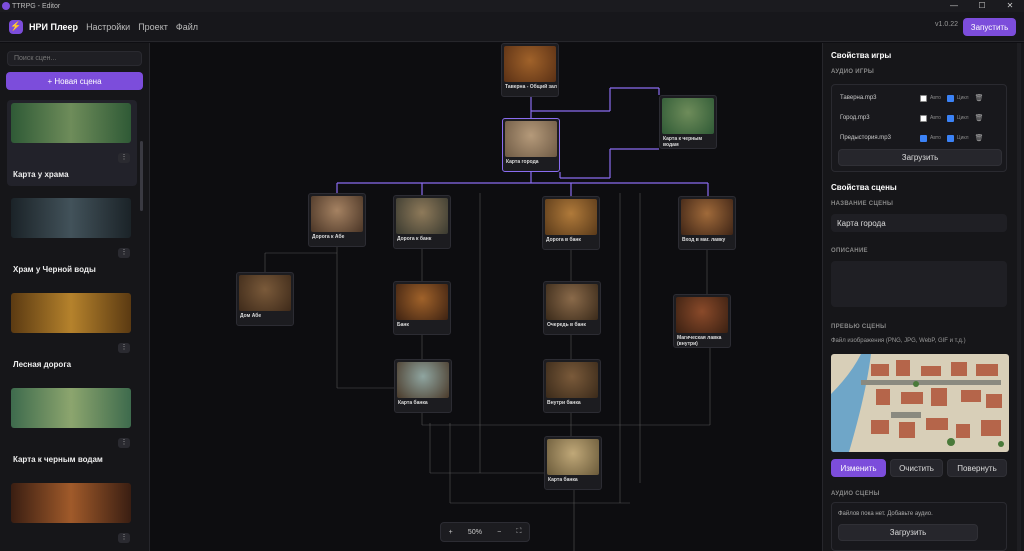 The image size is (1024, 551). I want to click on scene-node-label: Внутри банка, so click(564, 403).